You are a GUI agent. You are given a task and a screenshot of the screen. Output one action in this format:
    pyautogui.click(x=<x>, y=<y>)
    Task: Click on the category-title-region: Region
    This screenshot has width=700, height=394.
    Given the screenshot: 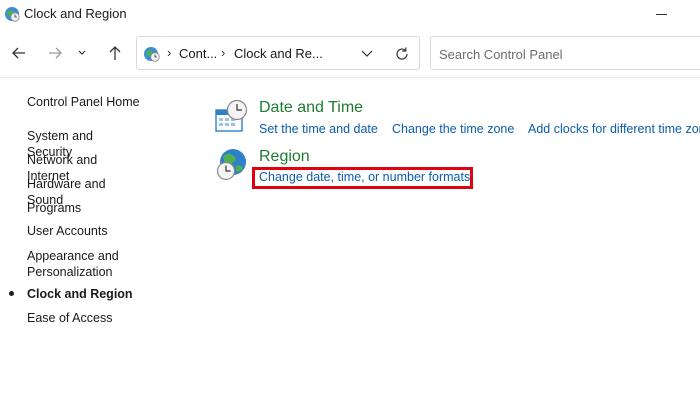 What is the action you would take?
    pyautogui.click(x=284, y=157)
    